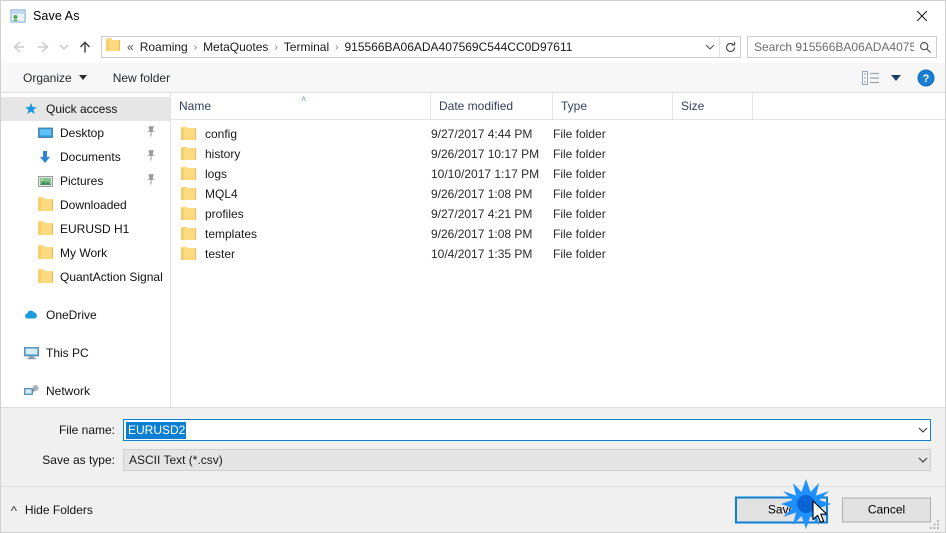  What do you see at coordinates (95, 229) in the screenshot?
I see `sidebar-item-label: EURUSD H1` at bounding box center [95, 229].